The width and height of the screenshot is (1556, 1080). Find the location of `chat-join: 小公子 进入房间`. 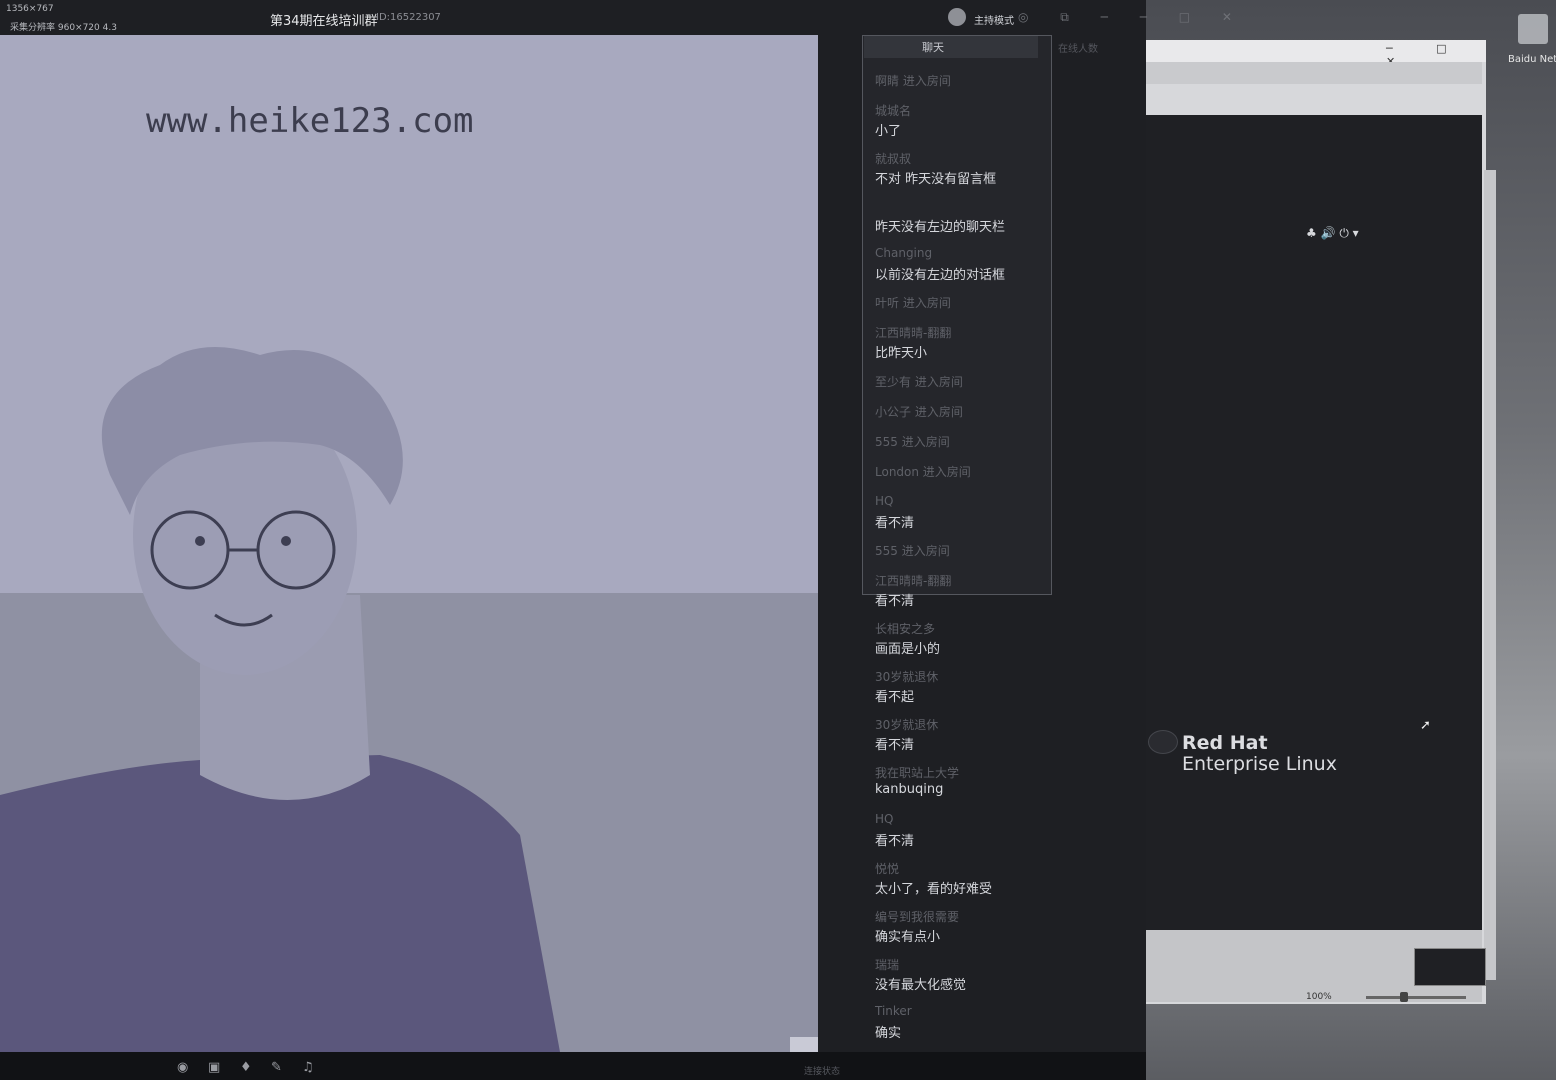

chat-join: 小公子 进入房间 is located at coordinates (919, 412).